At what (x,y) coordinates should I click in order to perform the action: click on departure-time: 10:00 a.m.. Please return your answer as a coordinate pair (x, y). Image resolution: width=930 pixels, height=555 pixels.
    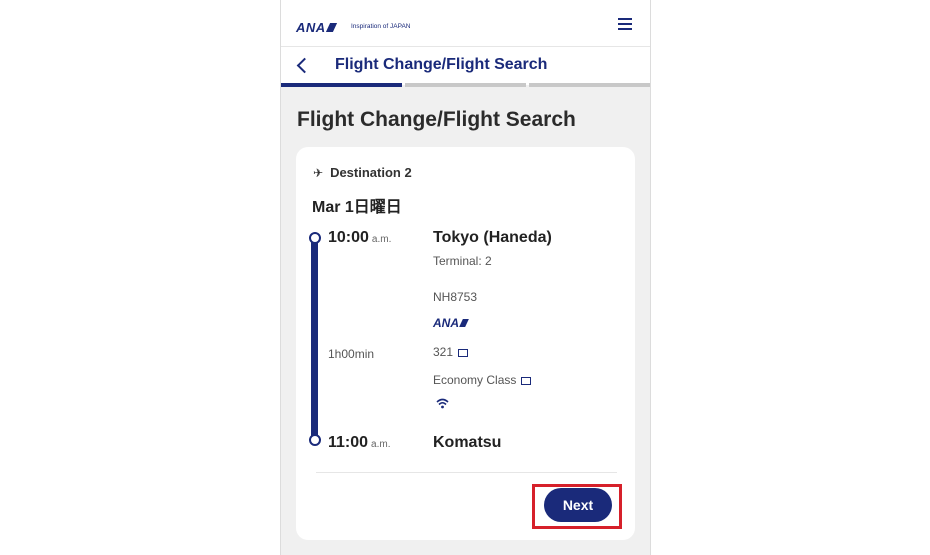
    Looking at the image, I should click on (359, 238).